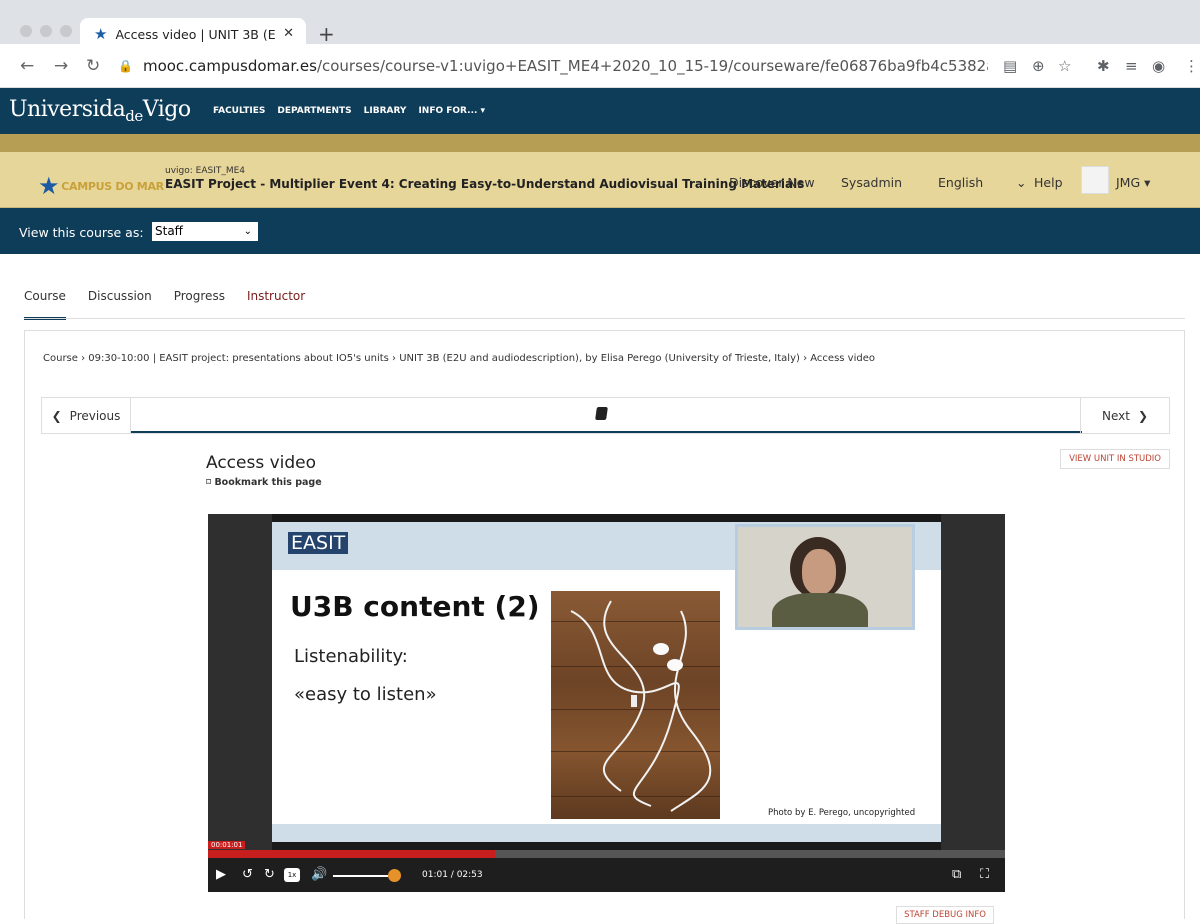 The width and height of the screenshot is (1200, 924). What do you see at coordinates (871, 182) in the screenshot?
I see `sysadmin-link: Sysadmin` at bounding box center [871, 182].